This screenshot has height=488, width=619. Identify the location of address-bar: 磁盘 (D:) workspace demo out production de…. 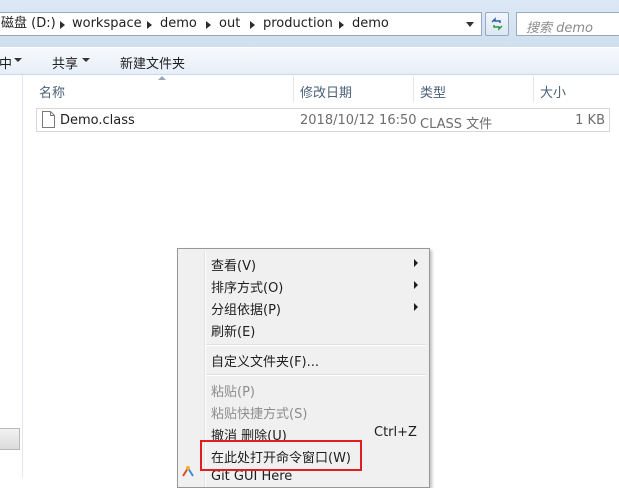
(241, 24).